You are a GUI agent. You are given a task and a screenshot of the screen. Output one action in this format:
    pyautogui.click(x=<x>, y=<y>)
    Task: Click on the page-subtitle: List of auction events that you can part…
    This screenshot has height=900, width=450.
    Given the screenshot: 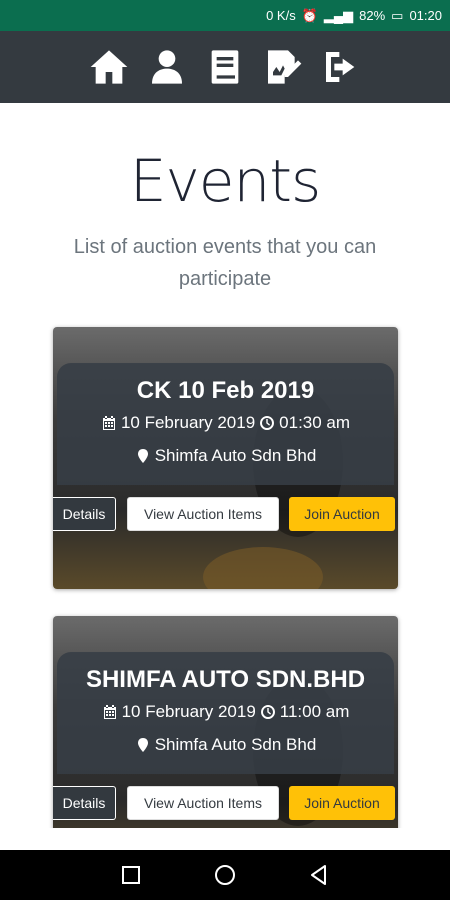 What is the action you would take?
    pyautogui.click(x=225, y=263)
    